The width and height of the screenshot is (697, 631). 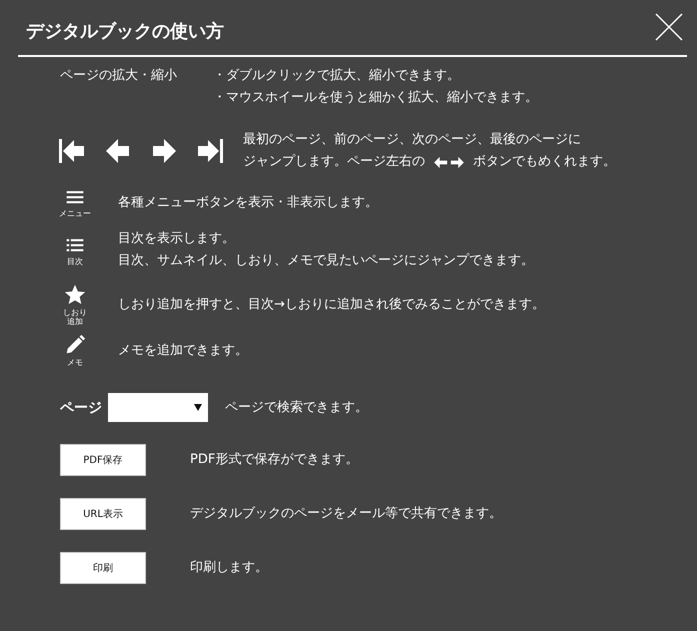 What do you see at coordinates (81, 407) in the screenshot?
I see `page-label: ページ` at bounding box center [81, 407].